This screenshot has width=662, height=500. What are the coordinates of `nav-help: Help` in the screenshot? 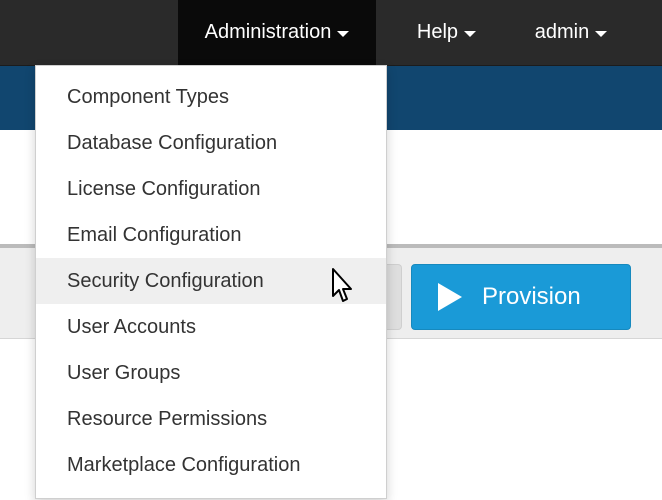 It's located at (446, 32).